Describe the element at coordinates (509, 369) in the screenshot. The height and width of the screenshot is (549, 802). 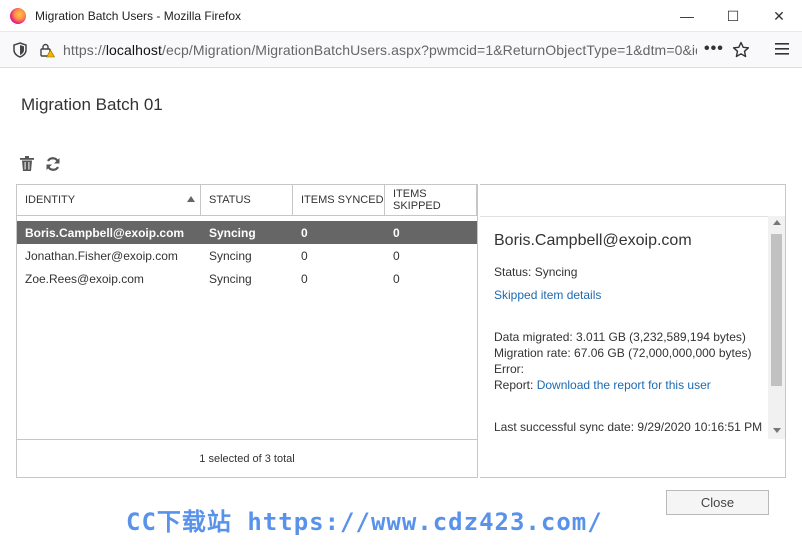
I see `details-error: Error:` at that location.